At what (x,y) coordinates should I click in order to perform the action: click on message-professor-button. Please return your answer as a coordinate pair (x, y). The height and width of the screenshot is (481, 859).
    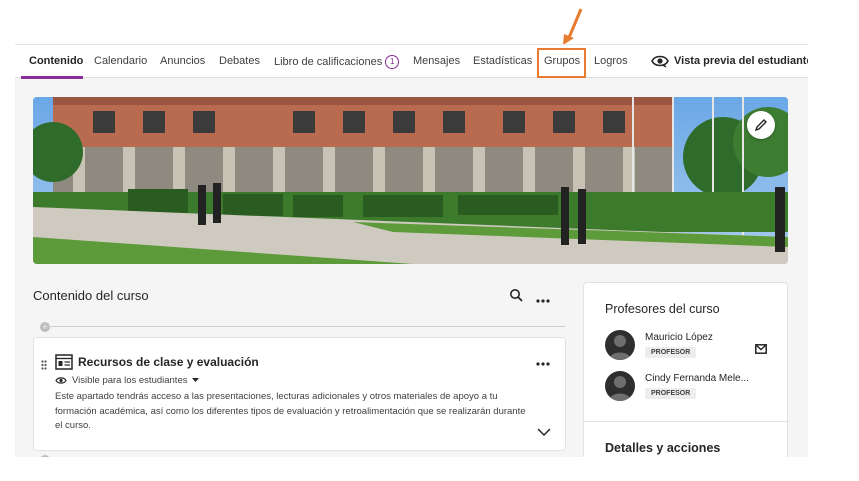
    Looking at the image, I should click on (761, 350).